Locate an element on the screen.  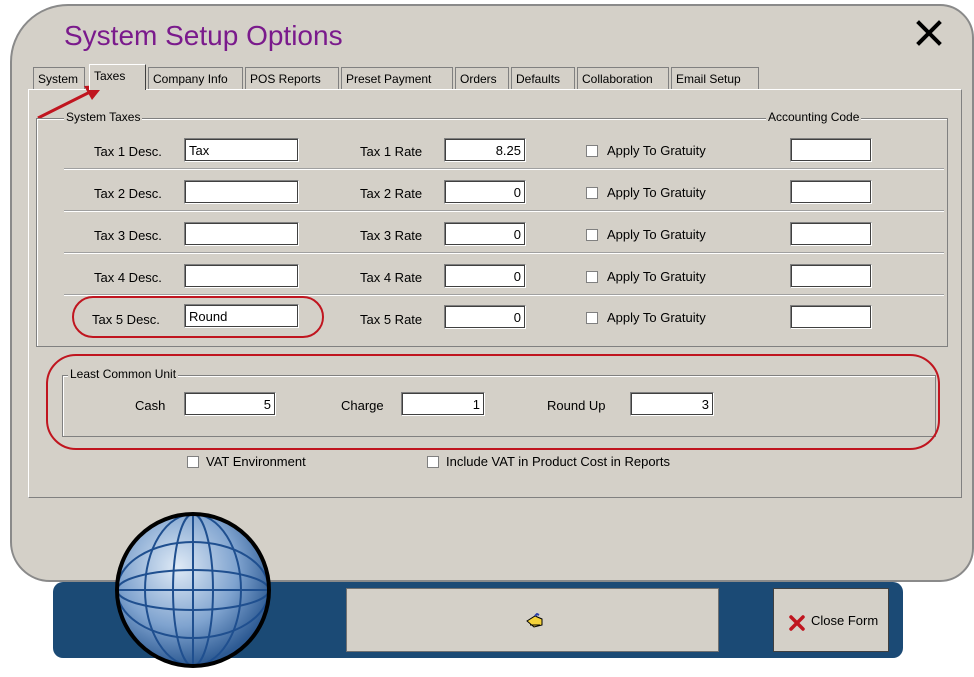
tax-1-rate-input is located at coordinates (485, 150).